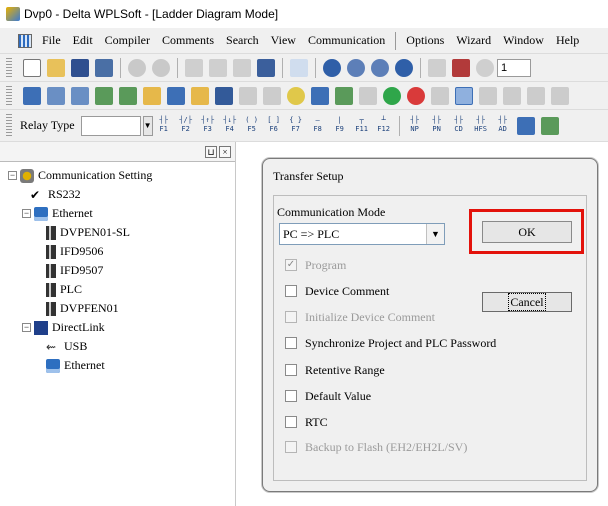  What do you see at coordinates (117, 308) in the screenshot?
I see `tree-item-dvpfen01: DVPFEN01` at bounding box center [117, 308].